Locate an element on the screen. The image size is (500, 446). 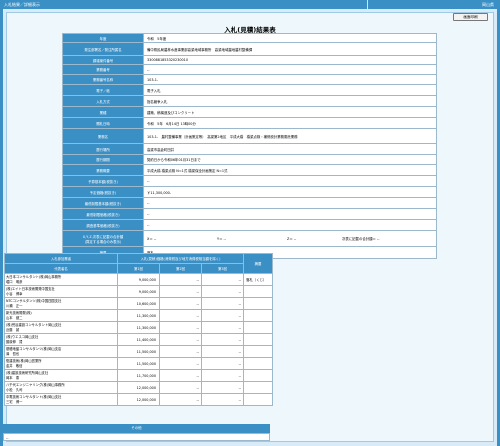
bidder-name: 基礎地盤コンサルタンツ(株)岡山支店 溝 哲也 is located at coordinates (61, 351).